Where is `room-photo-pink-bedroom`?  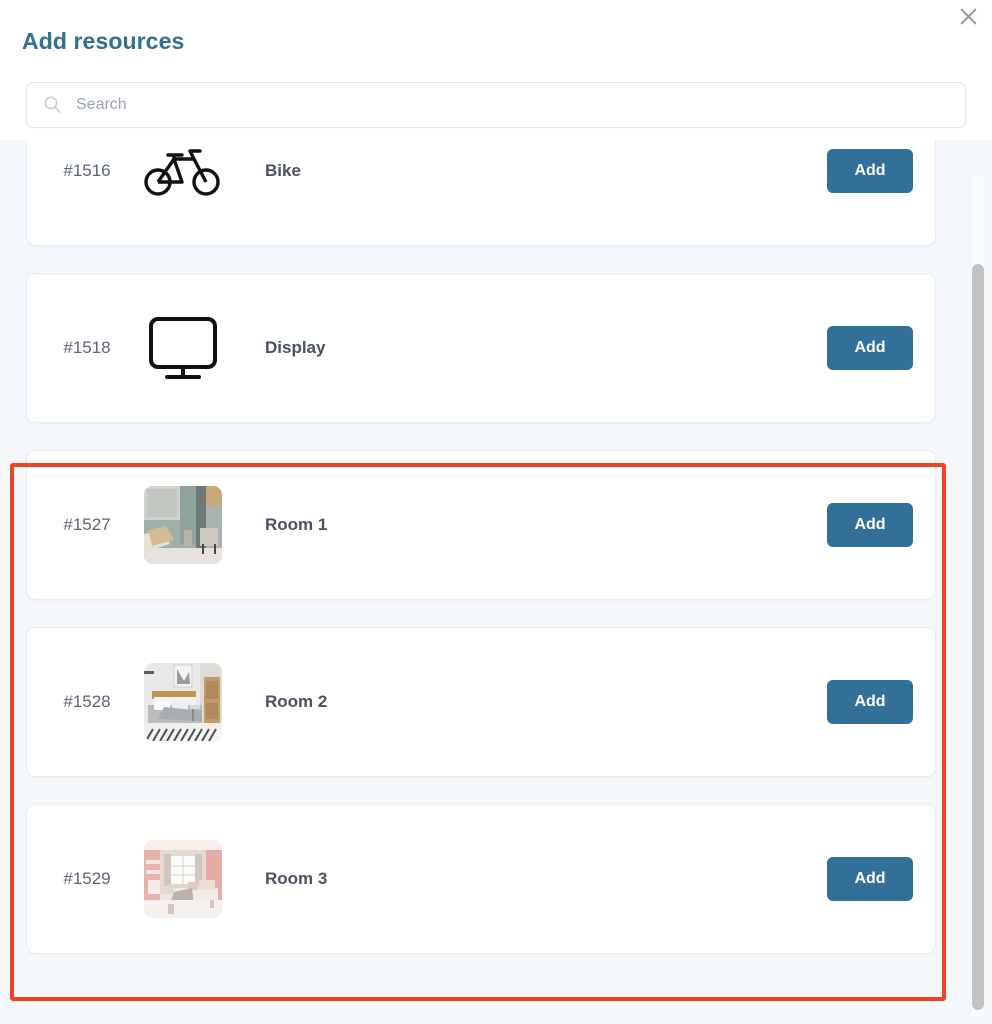
room-photo-pink-bedroom is located at coordinates (183, 878).